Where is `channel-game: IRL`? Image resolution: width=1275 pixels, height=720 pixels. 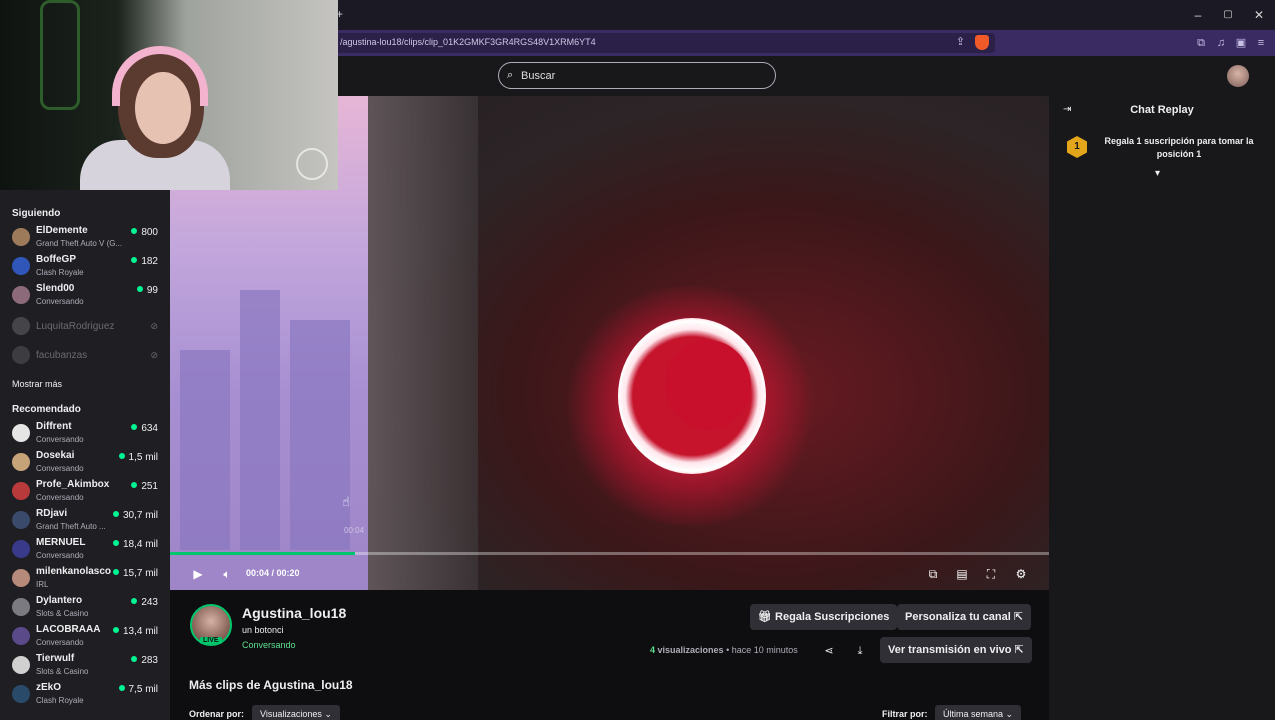
channel-game: IRL is located at coordinates (42, 584).